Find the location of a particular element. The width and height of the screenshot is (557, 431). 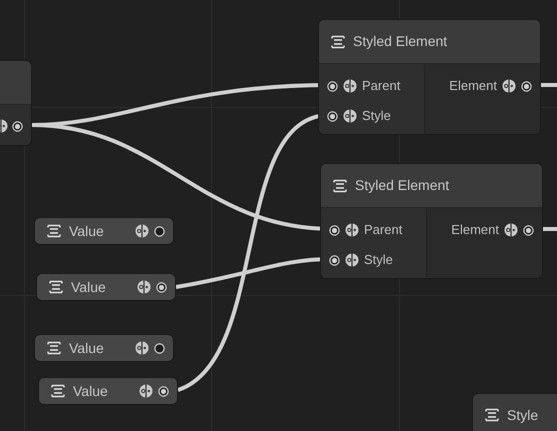

graph-node: Style is located at coordinates (514, 412).